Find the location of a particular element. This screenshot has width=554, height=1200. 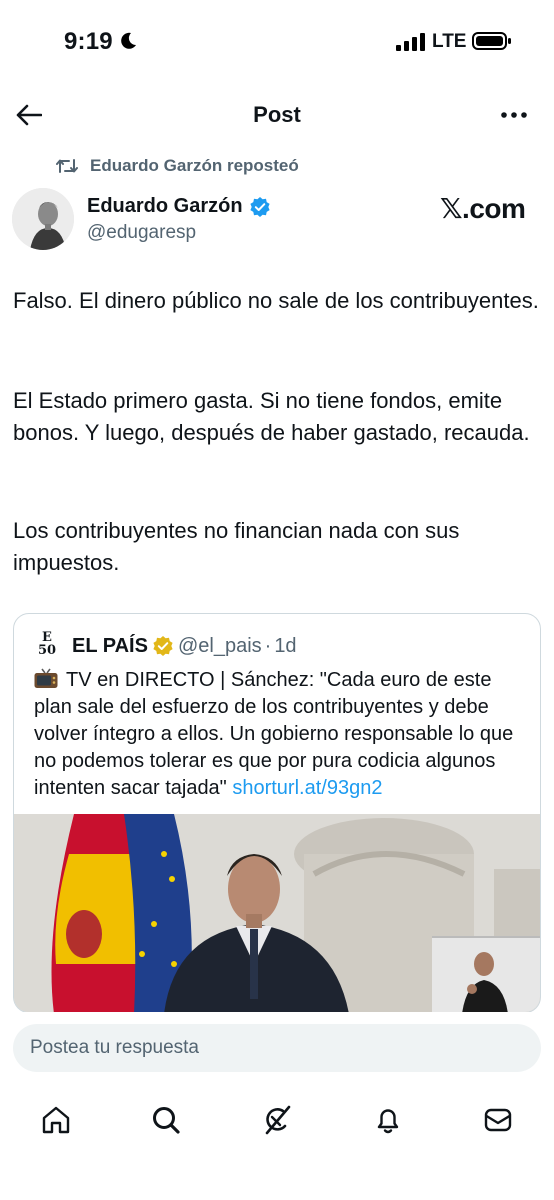

nav-grok is located at coordinates (277, 1120).